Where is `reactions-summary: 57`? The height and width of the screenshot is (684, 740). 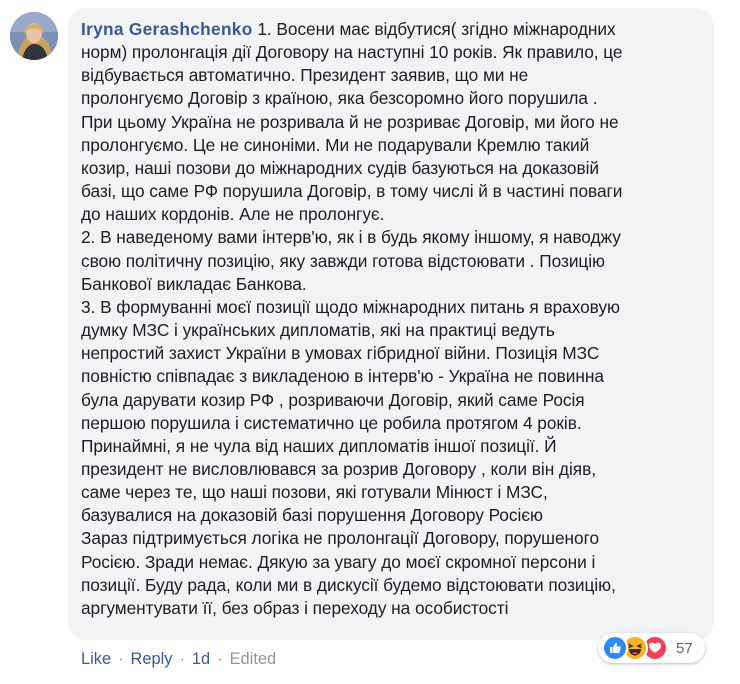
reactions-summary: 57 is located at coordinates (651, 648).